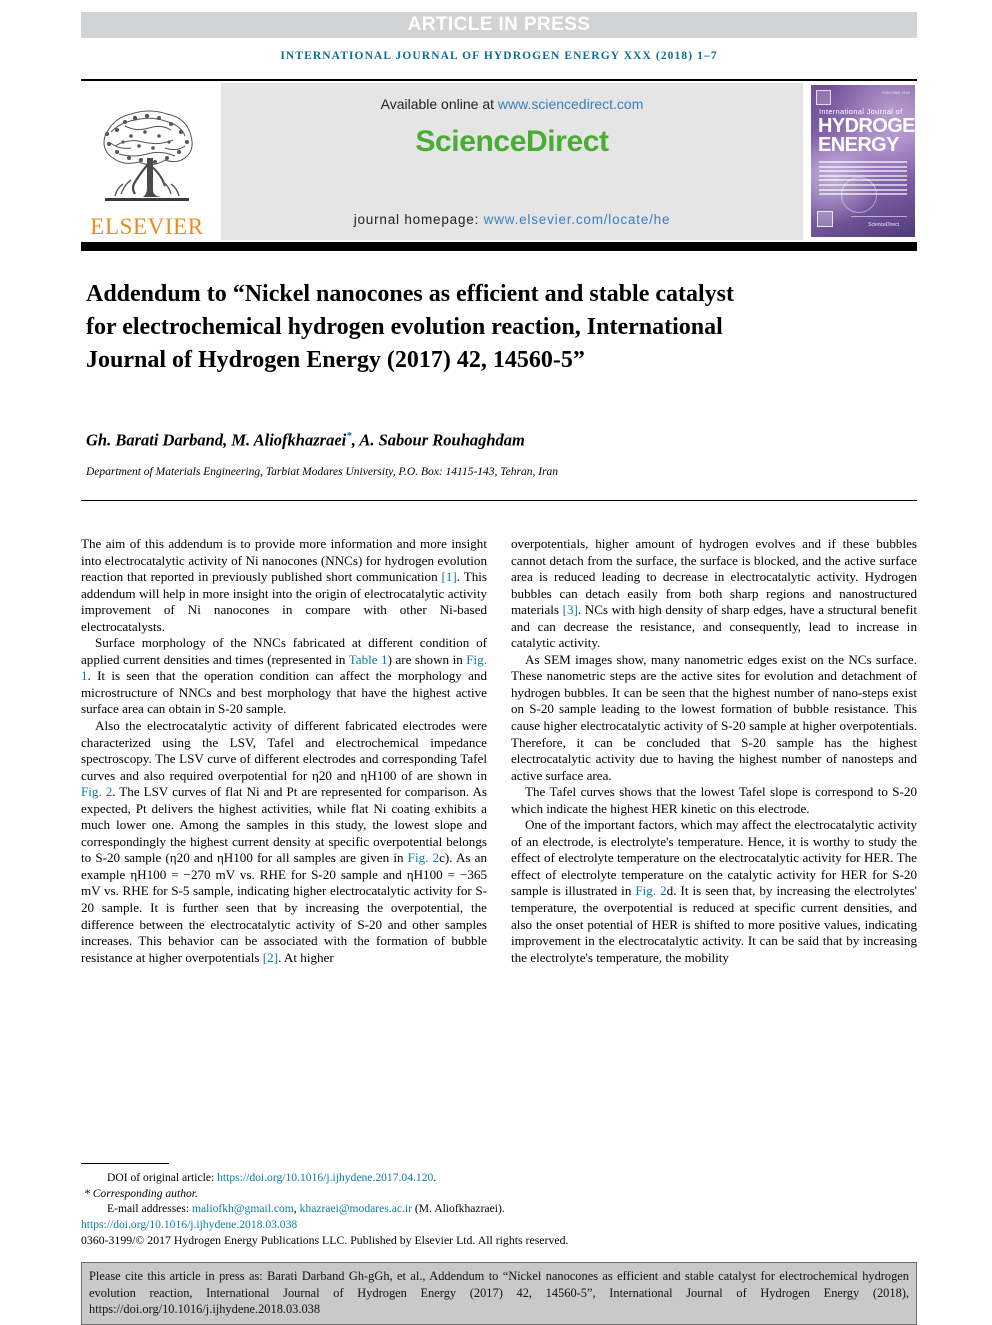 Image resolution: width=992 pixels, height=1325 pixels. Describe the element at coordinates (499, 80) in the screenshot. I see `masthead-top-rule` at that location.